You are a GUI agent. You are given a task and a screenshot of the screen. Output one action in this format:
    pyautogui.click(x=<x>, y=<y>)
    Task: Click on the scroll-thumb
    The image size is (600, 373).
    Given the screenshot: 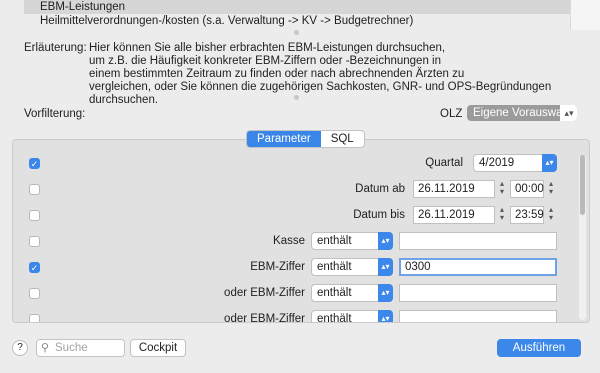 What is the action you would take?
    pyautogui.click(x=582, y=185)
    